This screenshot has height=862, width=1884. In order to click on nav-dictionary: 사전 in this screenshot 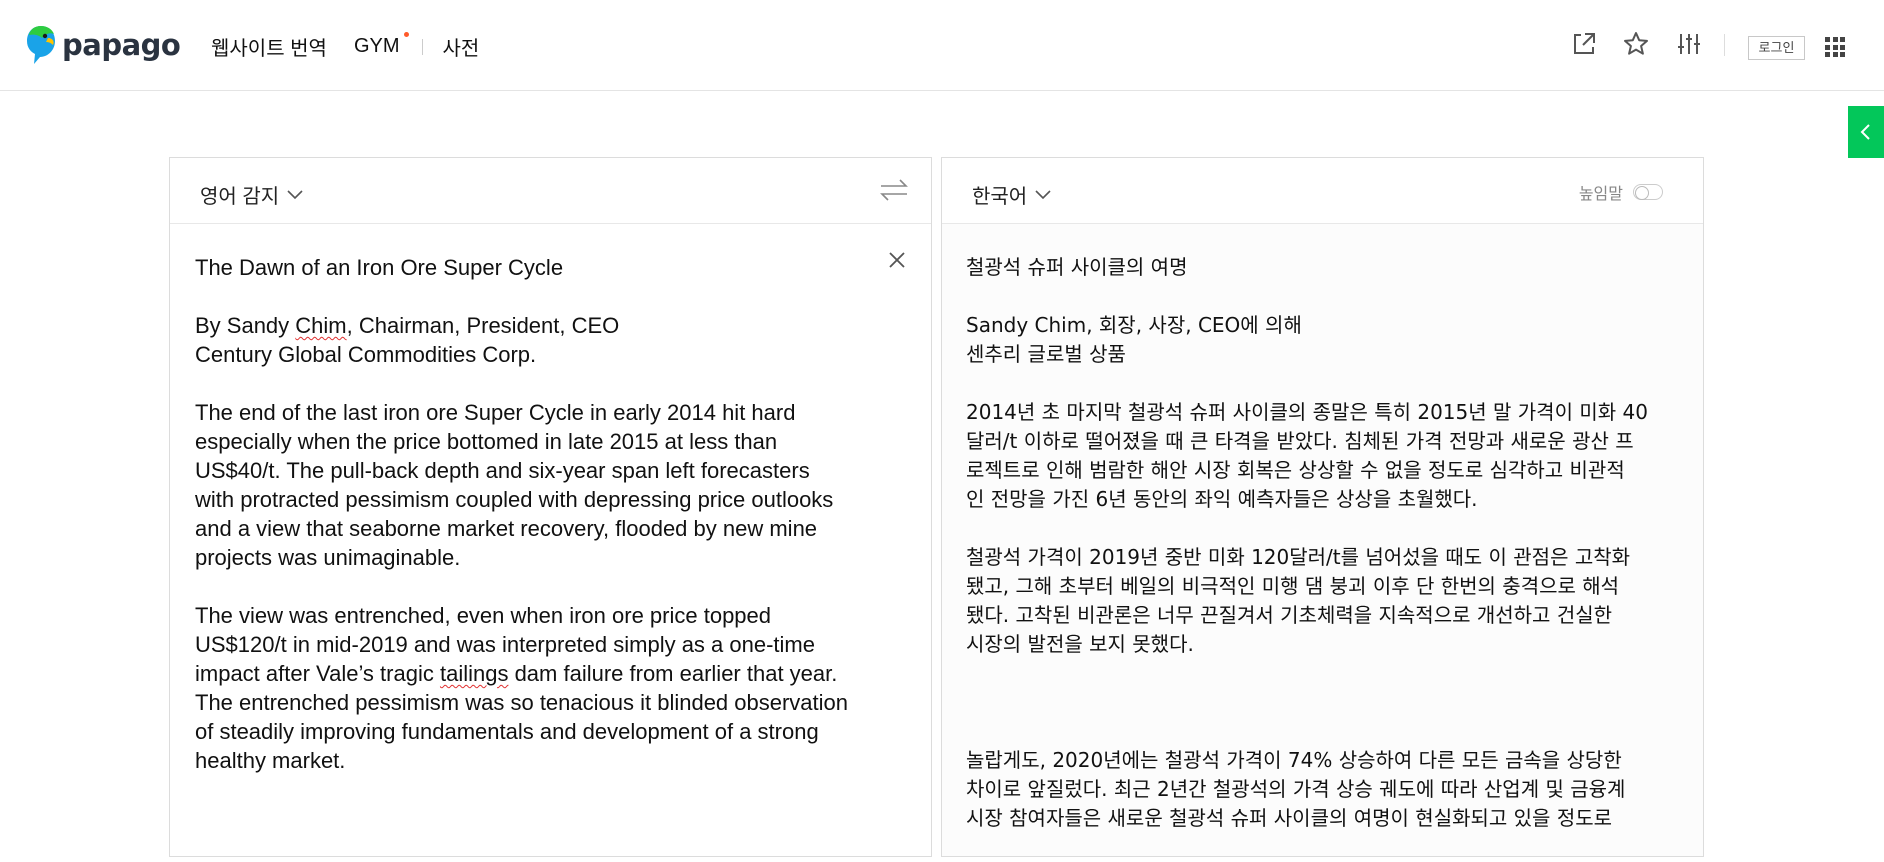, I will do `click(461, 46)`.